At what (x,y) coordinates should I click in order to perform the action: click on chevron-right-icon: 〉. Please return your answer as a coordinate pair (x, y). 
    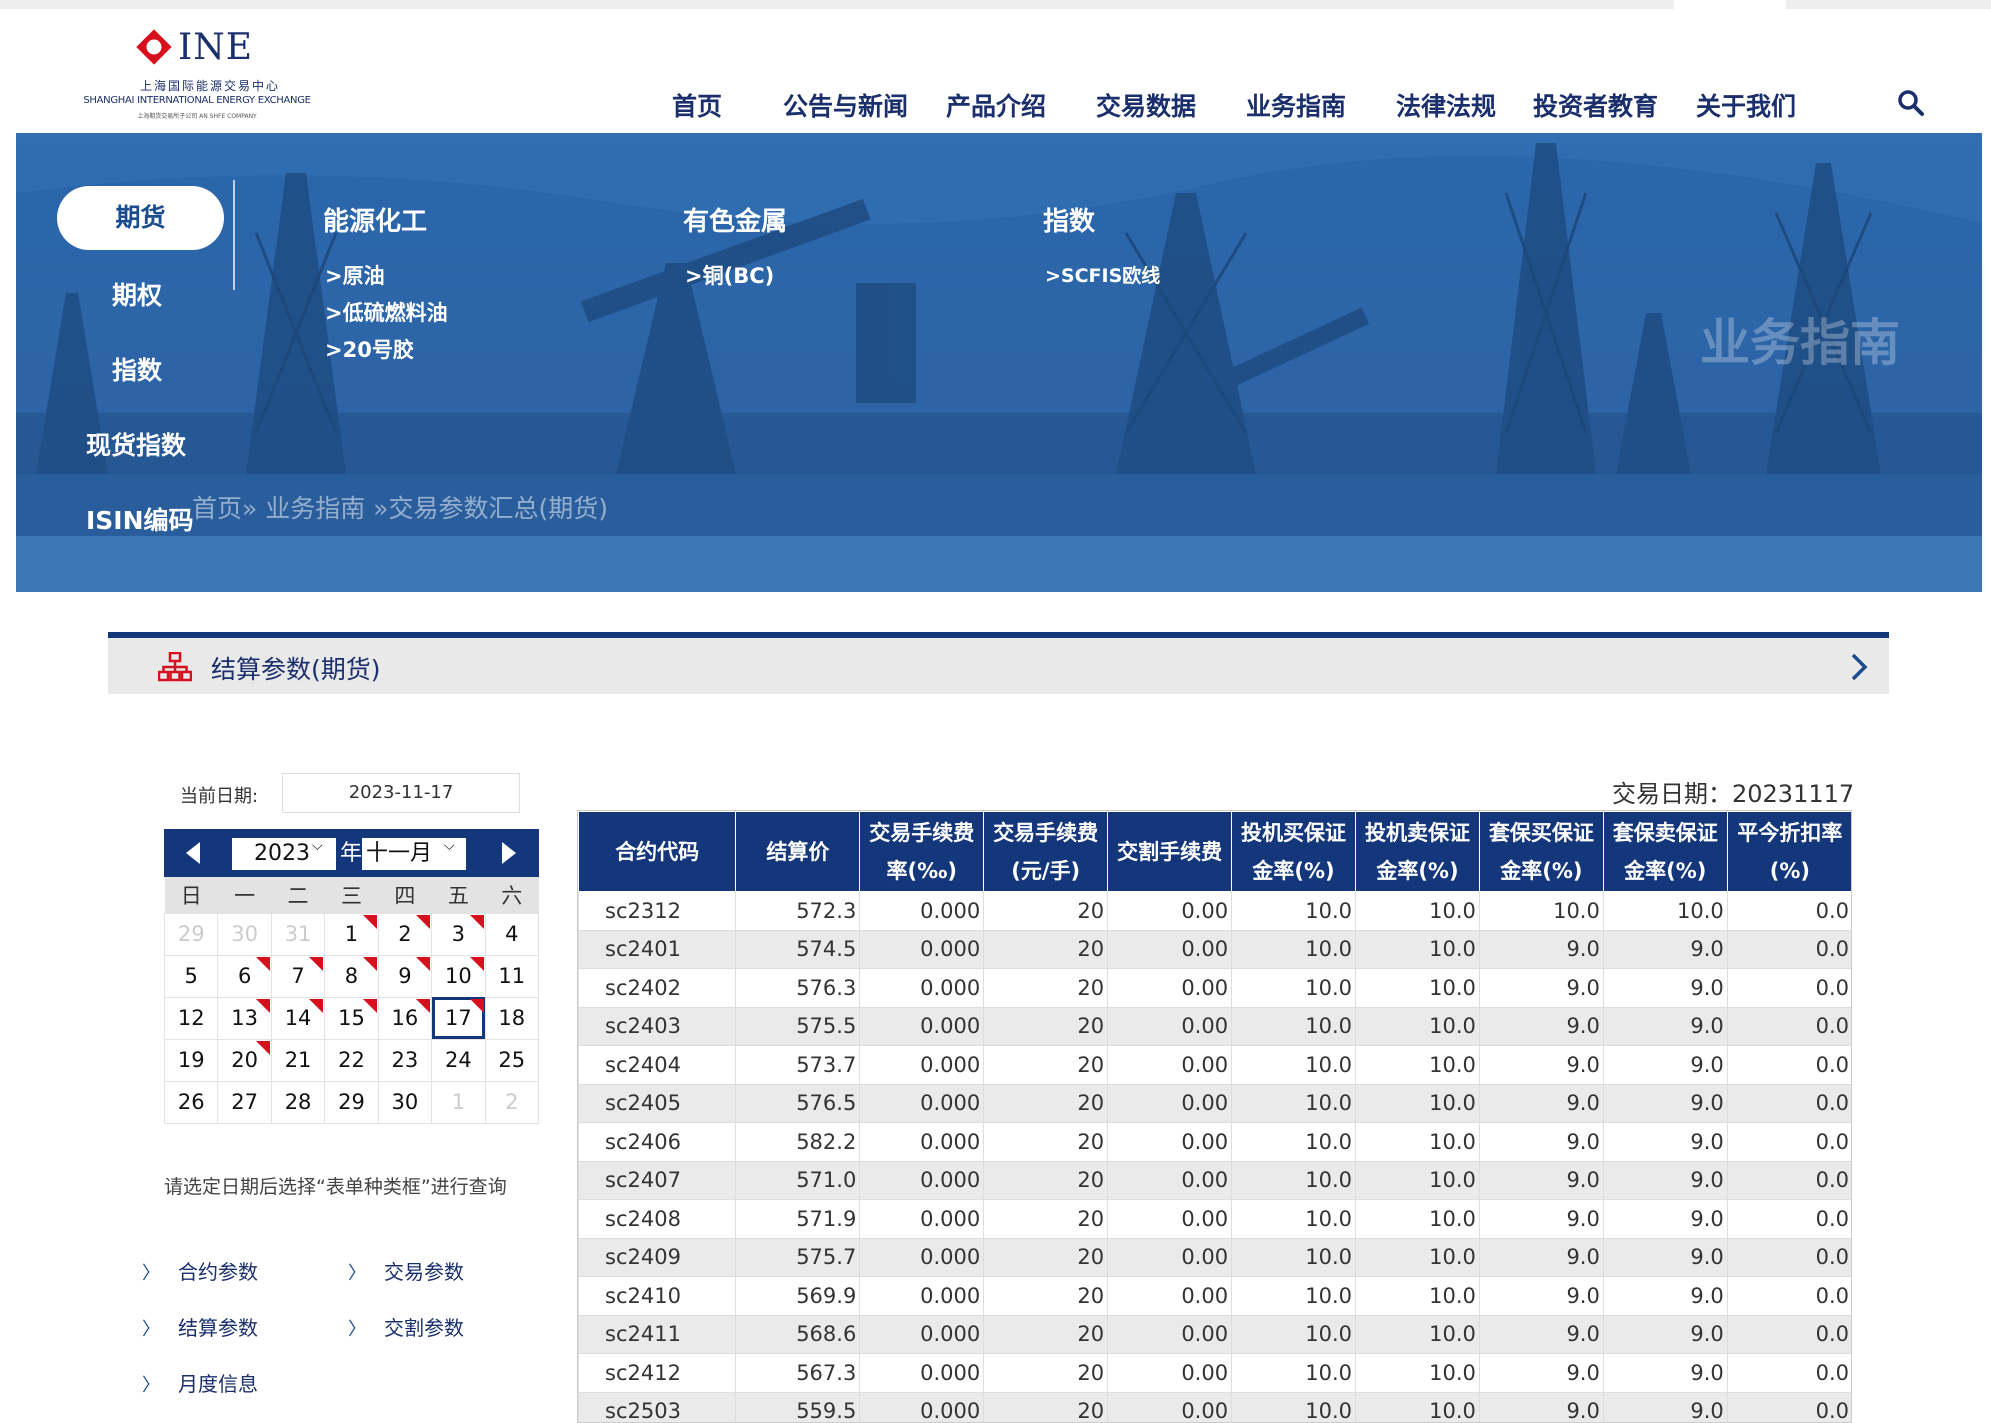
    Looking at the image, I should click on (357, 1329).